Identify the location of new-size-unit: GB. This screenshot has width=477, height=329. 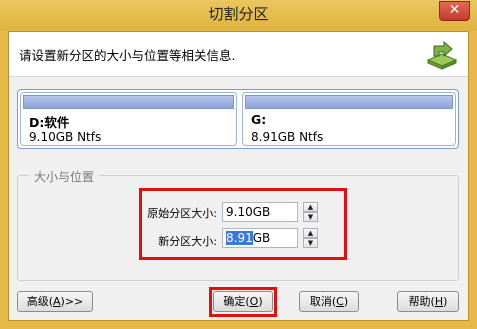
(261, 238).